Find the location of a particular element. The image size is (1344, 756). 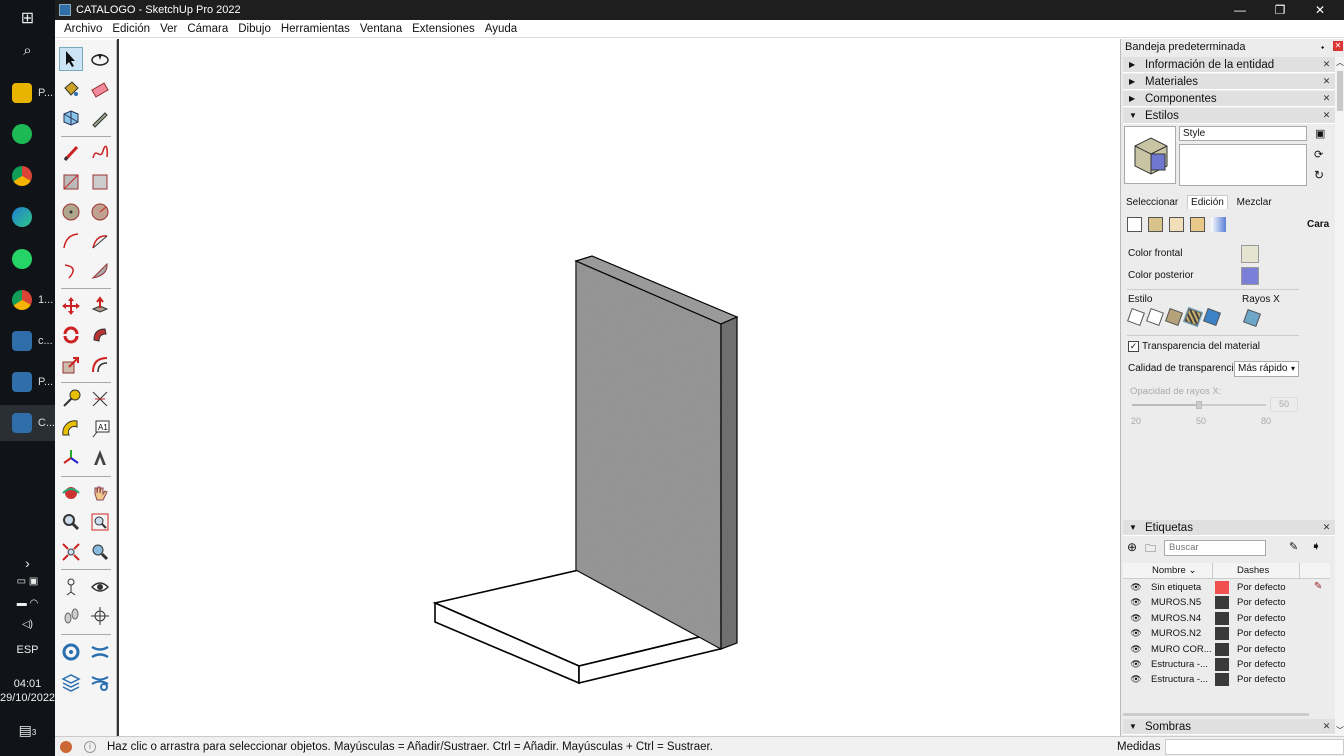

extension-layers-icon is located at coordinates (71, 682).